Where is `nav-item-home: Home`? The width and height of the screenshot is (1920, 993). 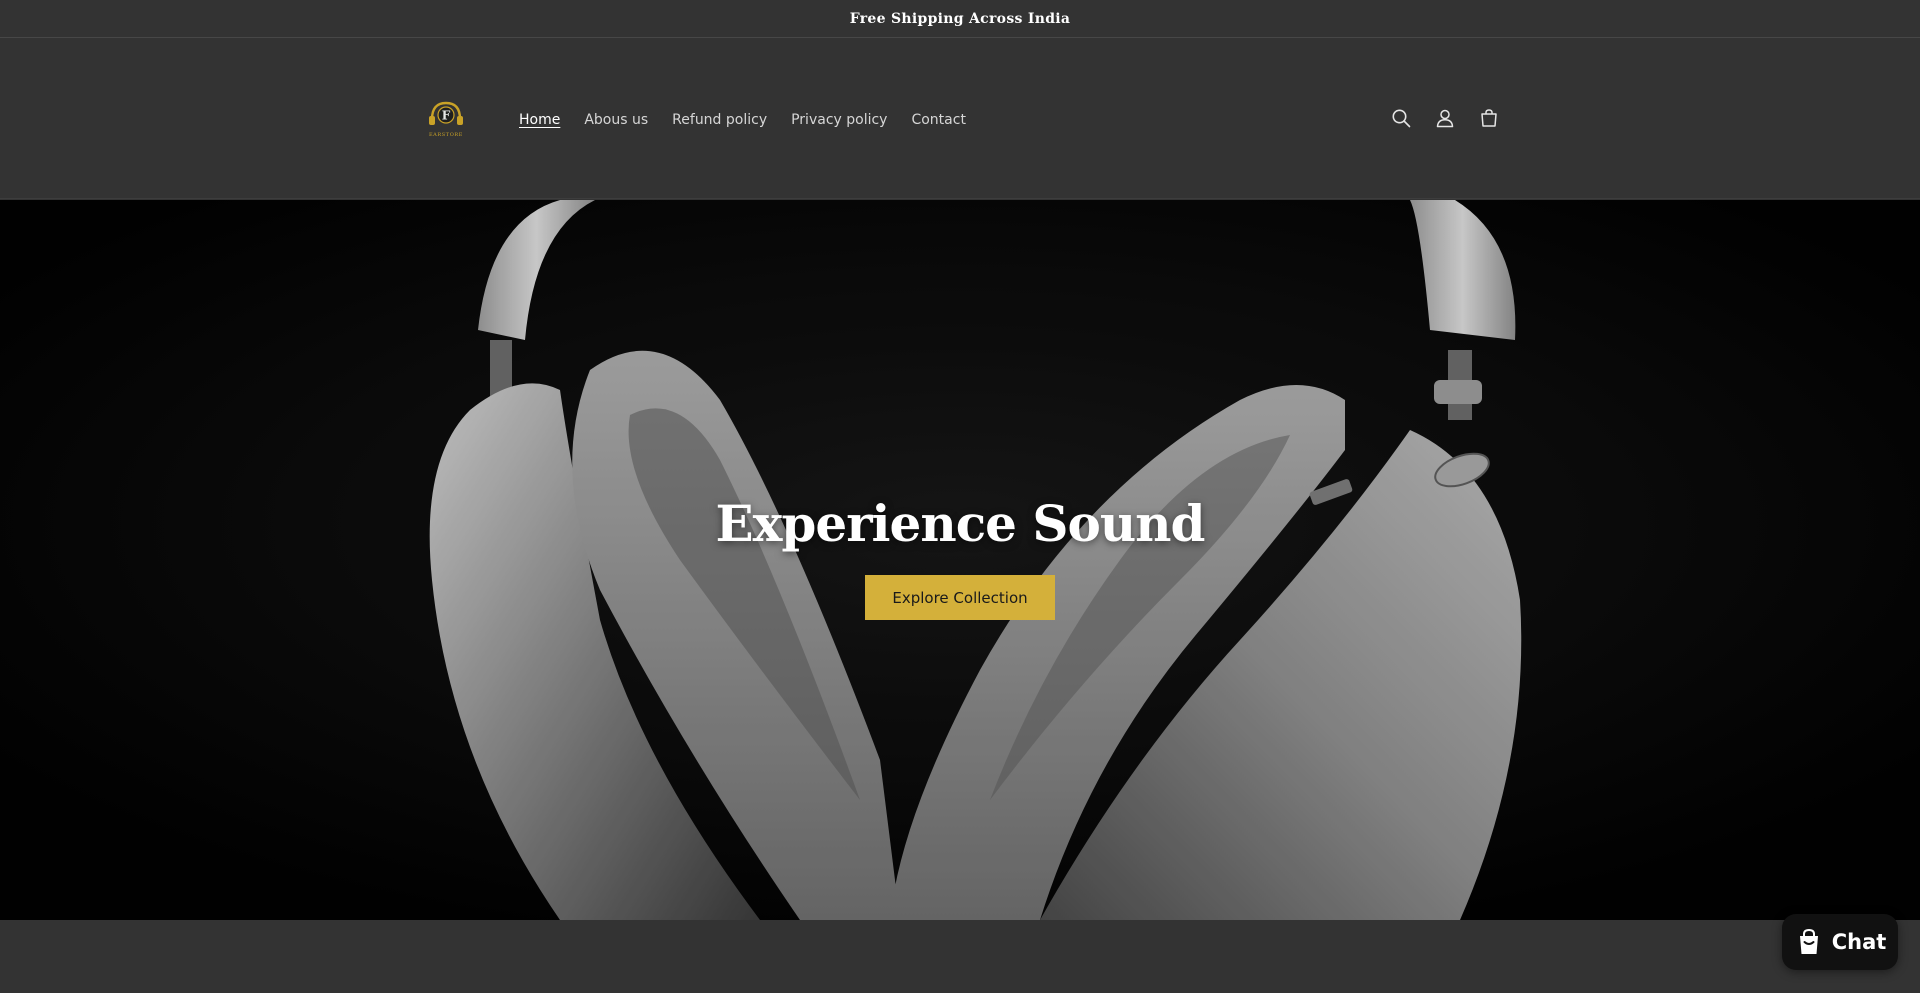 nav-item-home: Home is located at coordinates (539, 120).